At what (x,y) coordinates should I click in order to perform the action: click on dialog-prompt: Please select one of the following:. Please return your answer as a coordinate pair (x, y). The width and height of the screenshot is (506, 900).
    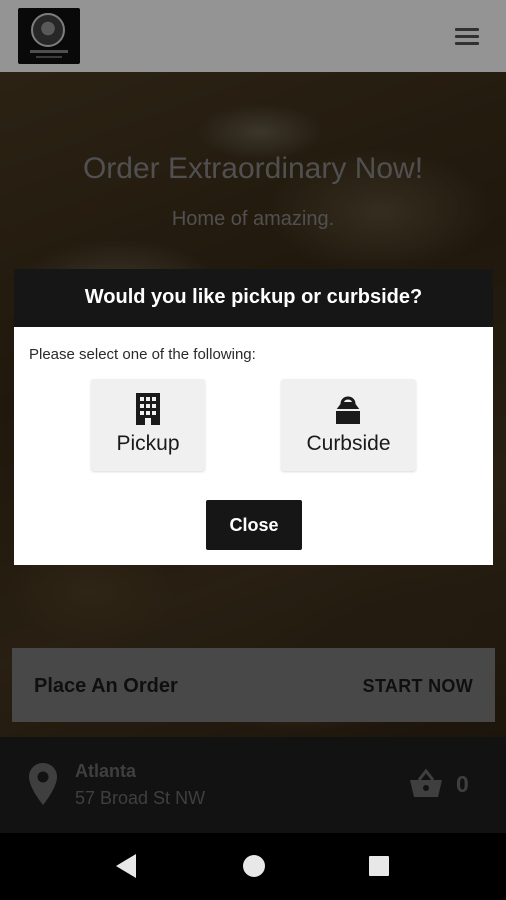
    Looking at the image, I should click on (142, 354).